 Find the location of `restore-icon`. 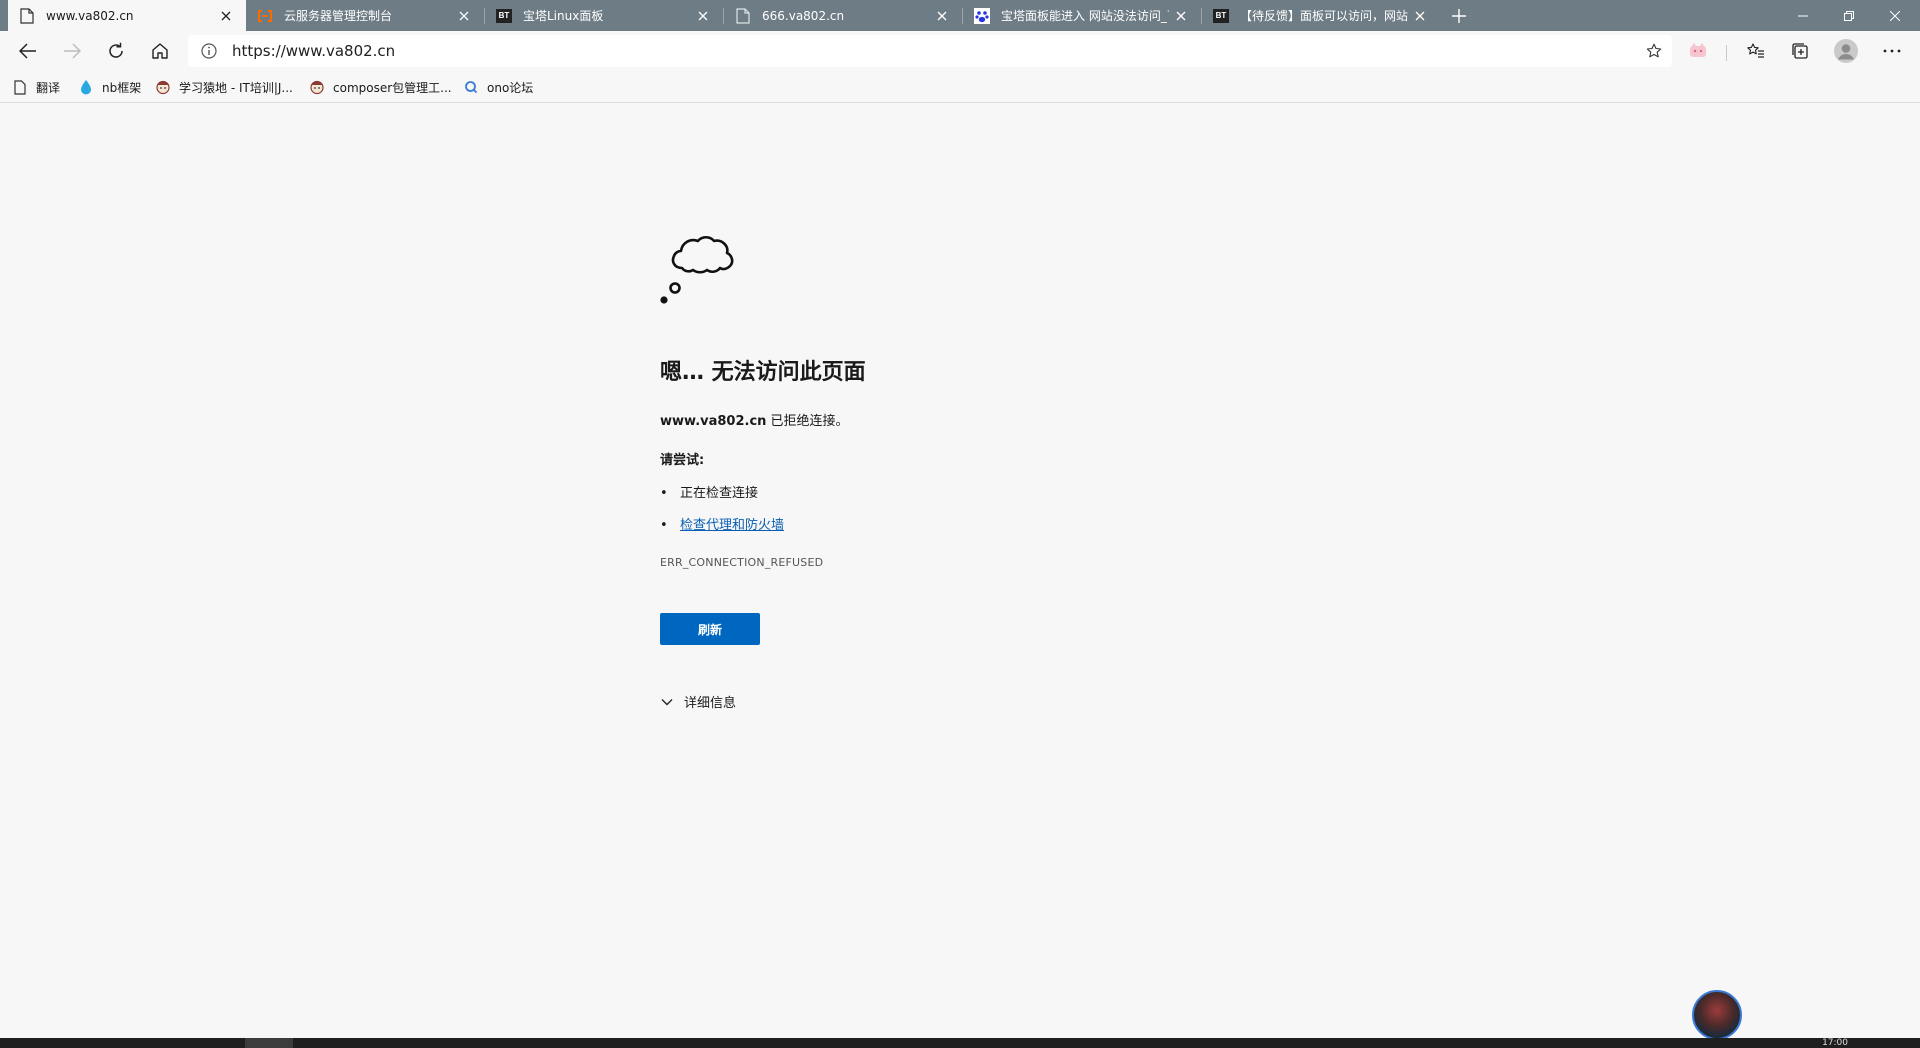

restore-icon is located at coordinates (1849, 15).